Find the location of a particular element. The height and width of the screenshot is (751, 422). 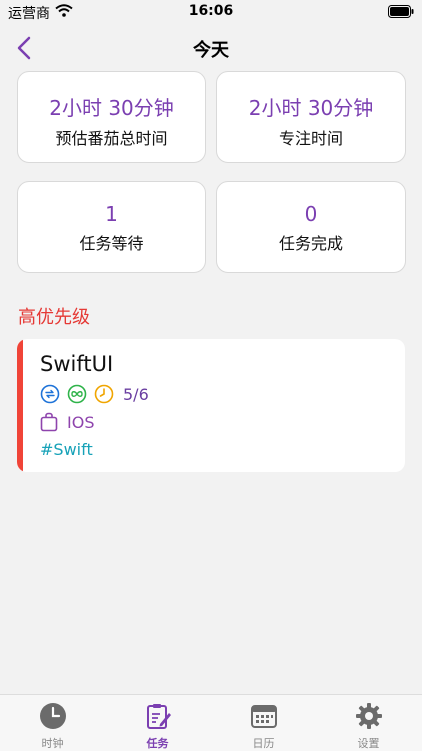

stat-card-focus: 2小时 30分钟 专注时间 is located at coordinates (311, 117).